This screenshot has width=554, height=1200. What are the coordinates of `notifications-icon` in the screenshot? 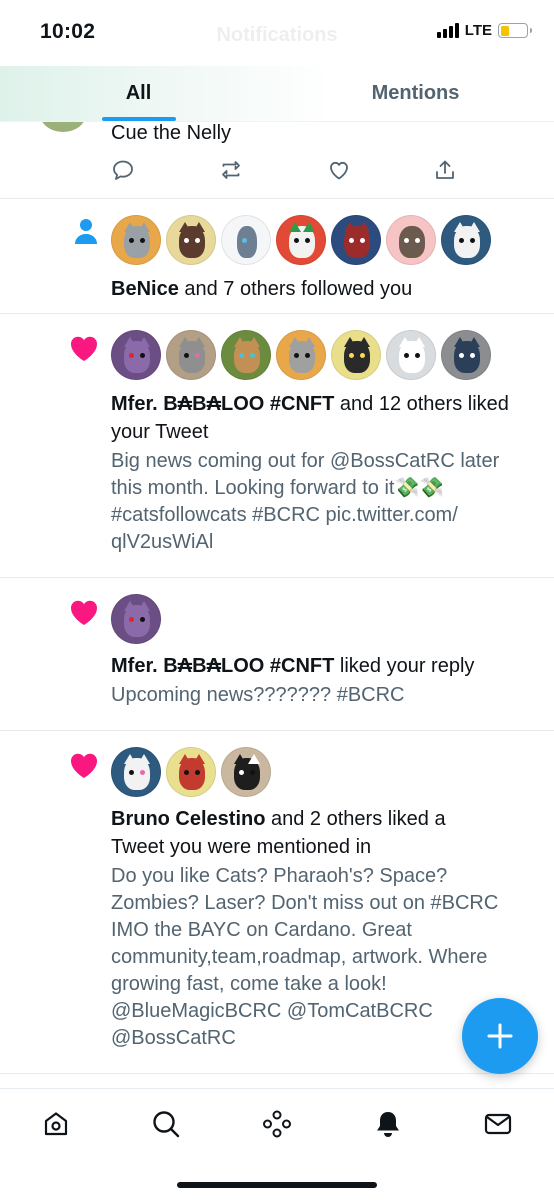 It's located at (388, 1124).